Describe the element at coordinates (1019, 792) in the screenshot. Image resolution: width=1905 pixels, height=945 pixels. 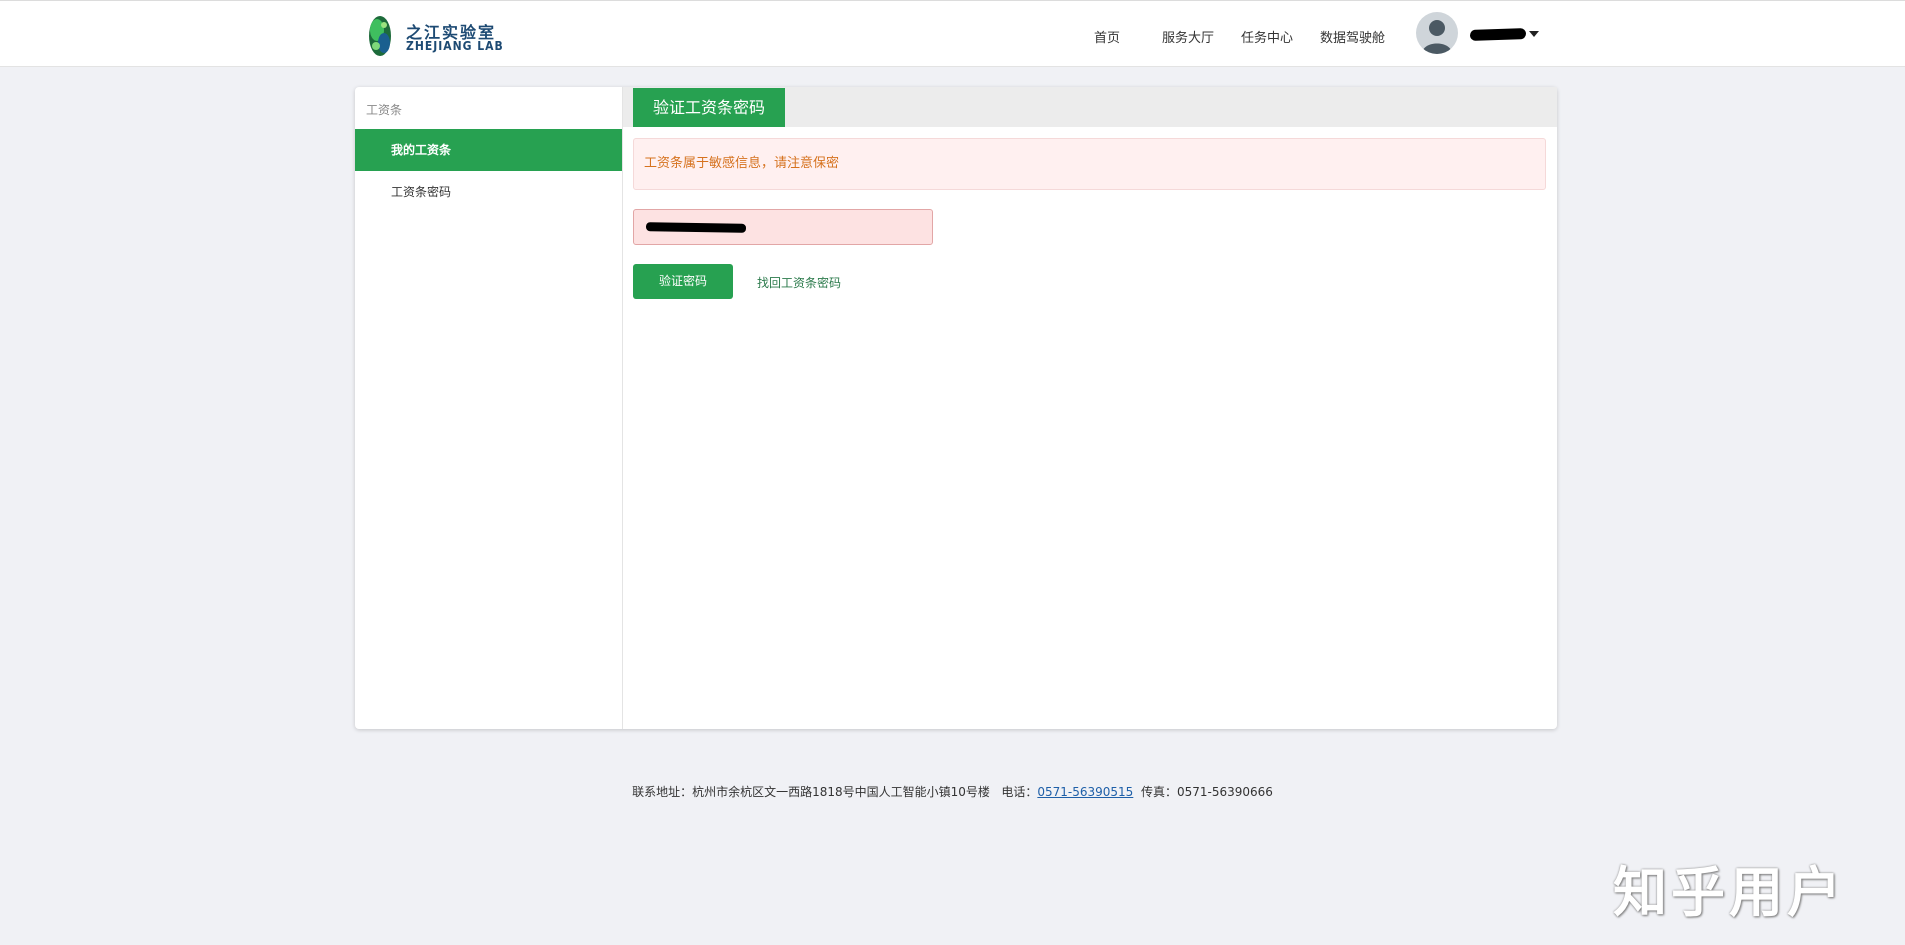
I see `footer-phone-label: 电话：` at that location.